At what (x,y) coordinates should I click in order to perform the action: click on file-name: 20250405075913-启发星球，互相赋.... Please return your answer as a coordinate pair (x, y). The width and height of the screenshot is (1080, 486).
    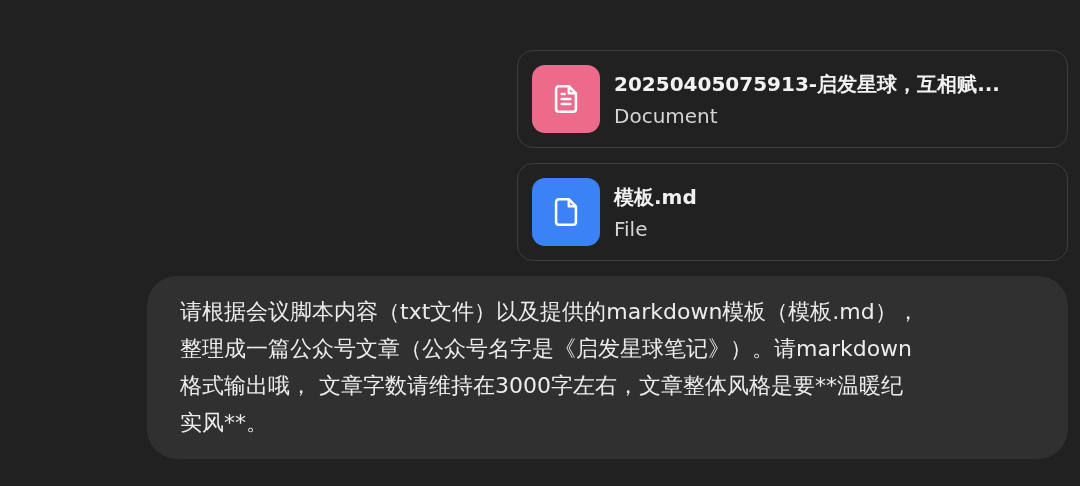
    Looking at the image, I should click on (807, 84).